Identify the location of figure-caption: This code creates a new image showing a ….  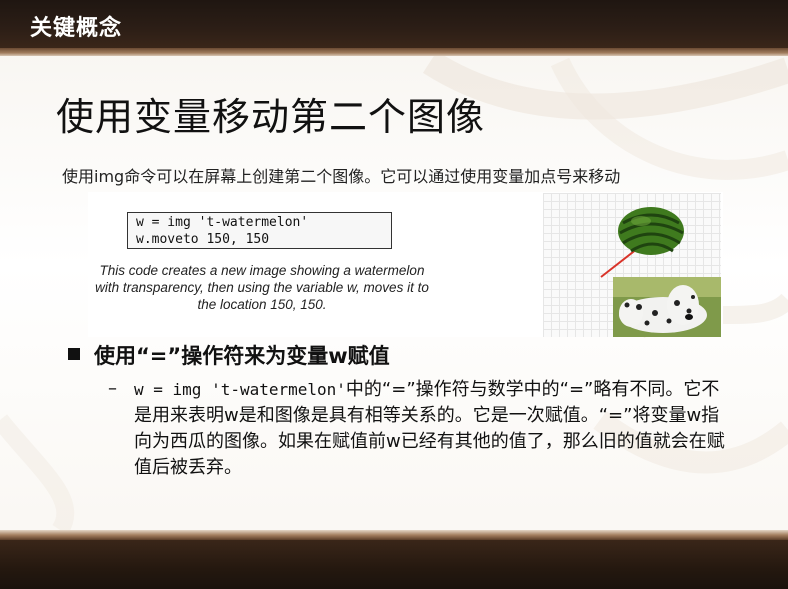
(262, 287).